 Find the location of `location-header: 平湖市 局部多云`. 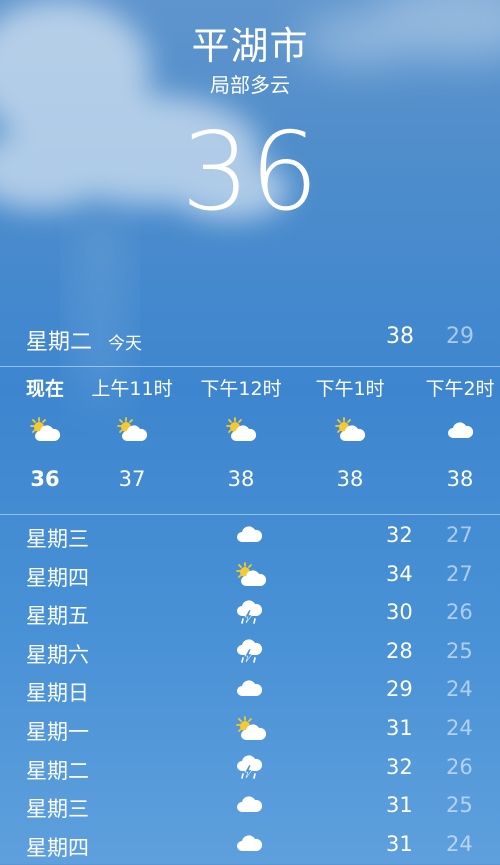

location-header: 平湖市 局部多云 is located at coordinates (250, 60).